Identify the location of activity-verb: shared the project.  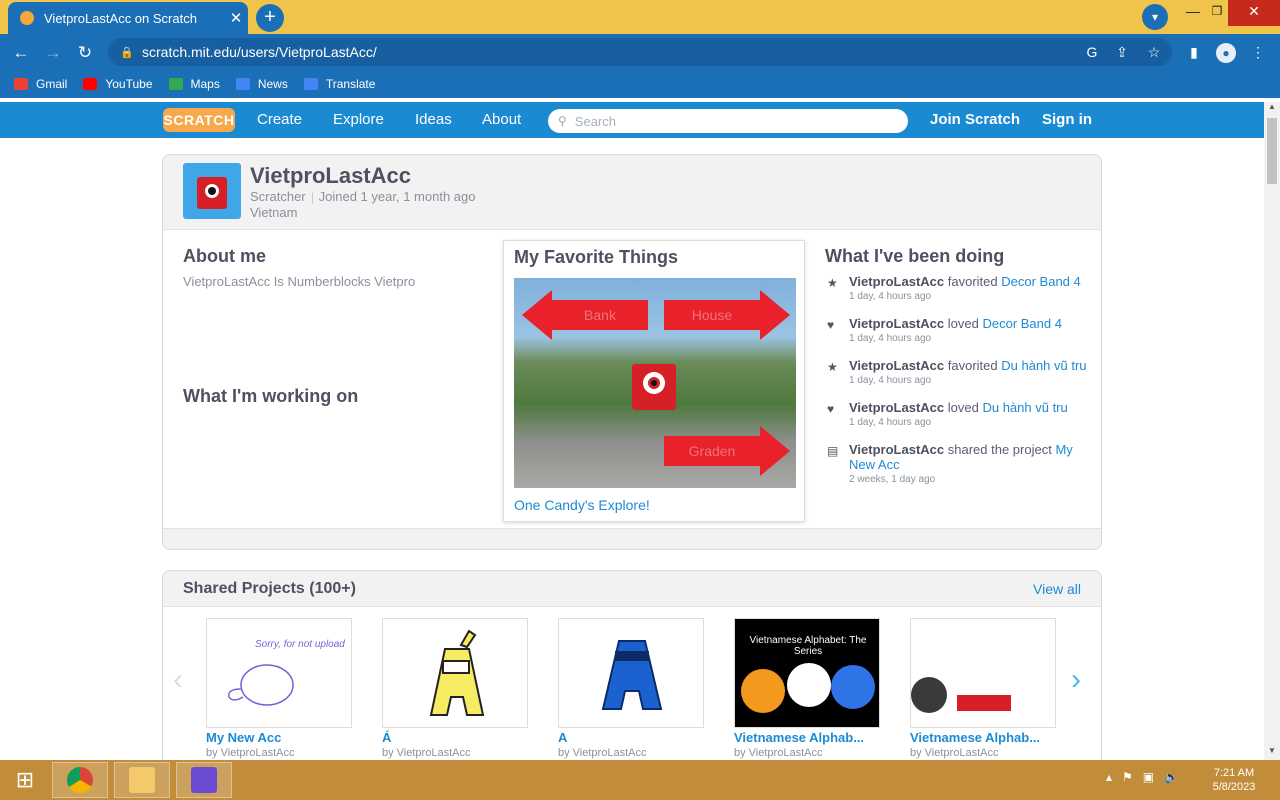
(999, 449).